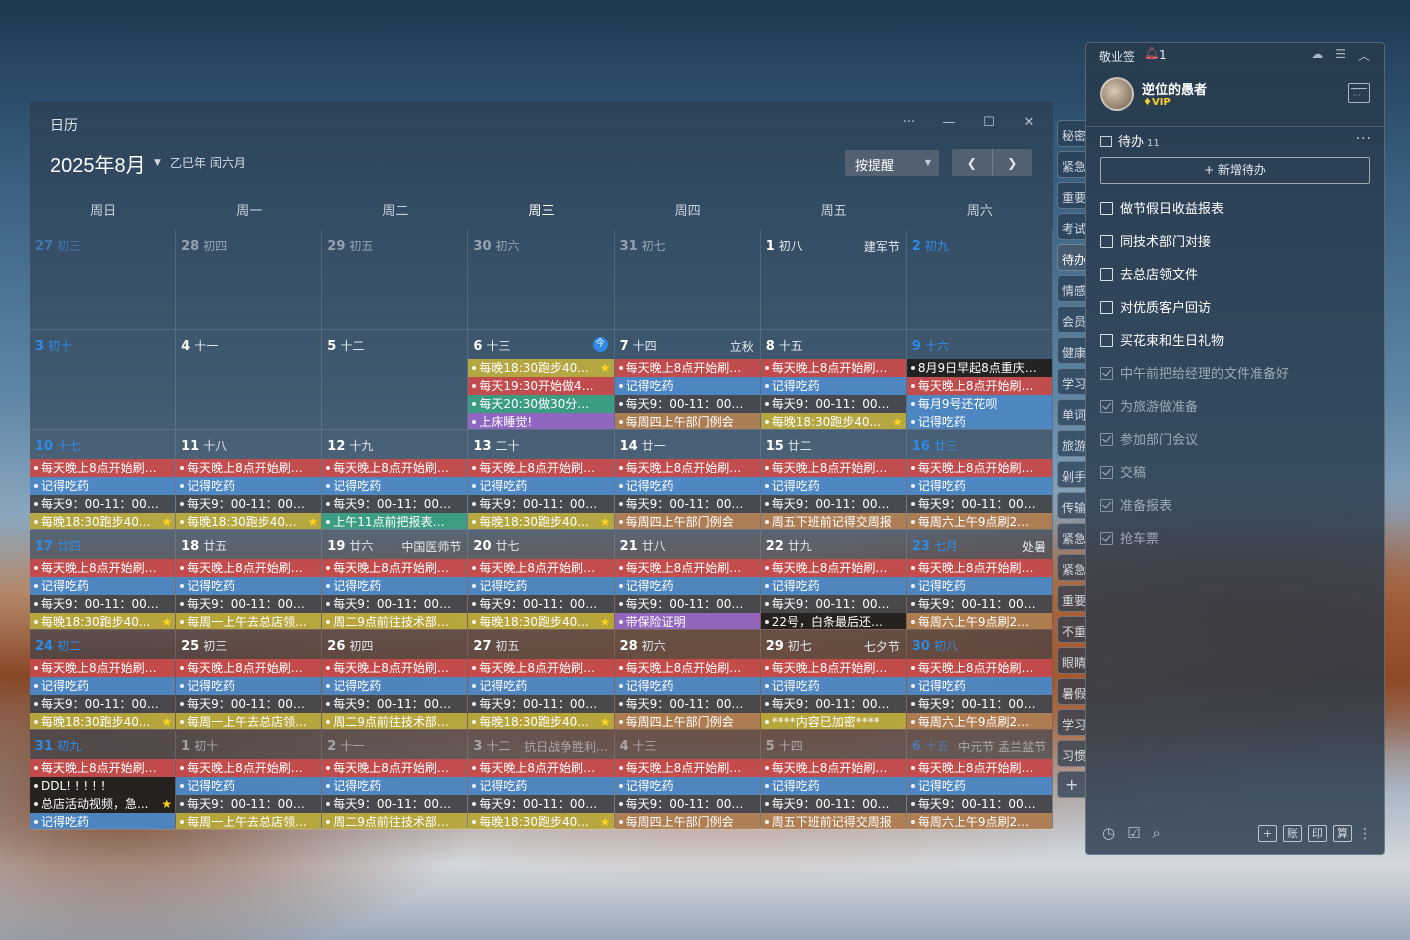  Describe the element at coordinates (1238, 536) in the screenshot. I see `todo-item: 抢车票` at that location.